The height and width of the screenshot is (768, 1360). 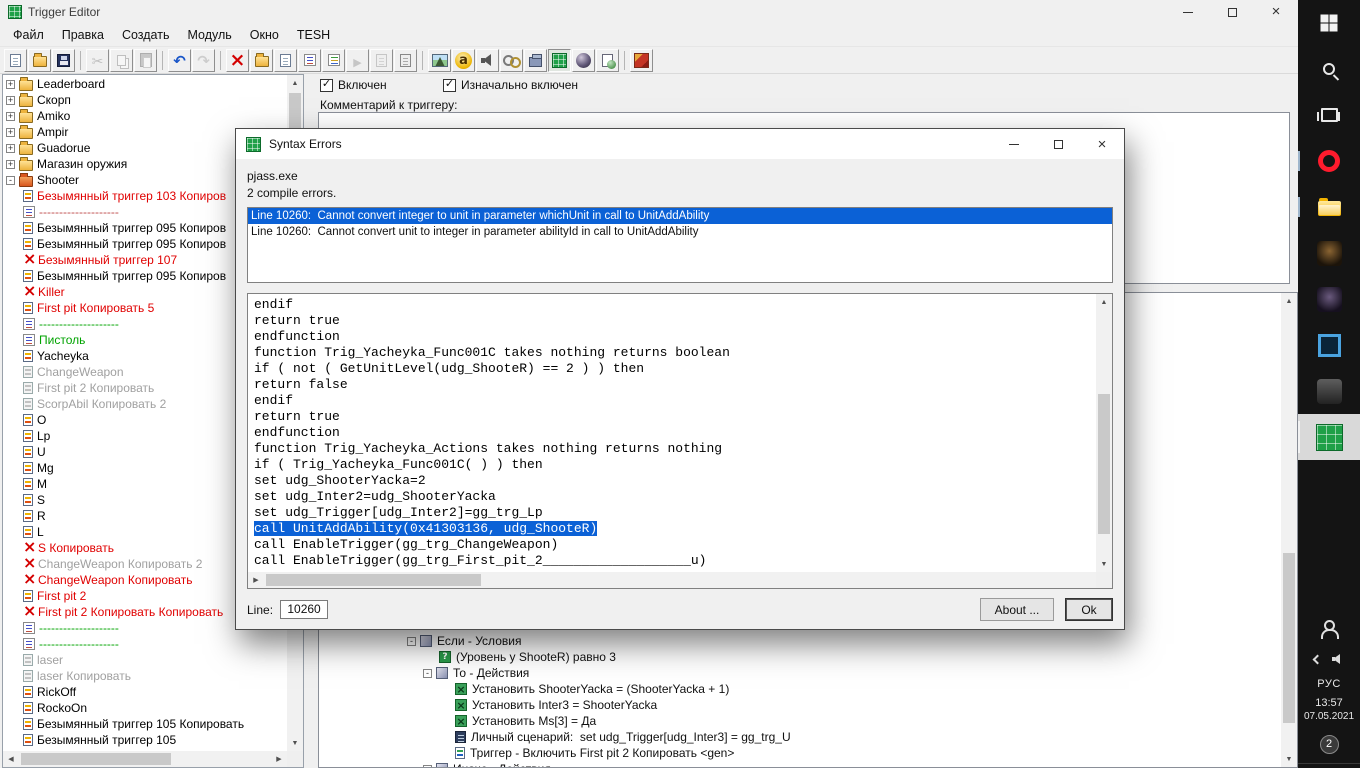 What do you see at coordinates (63, 60) in the screenshot?
I see `save-button` at bounding box center [63, 60].